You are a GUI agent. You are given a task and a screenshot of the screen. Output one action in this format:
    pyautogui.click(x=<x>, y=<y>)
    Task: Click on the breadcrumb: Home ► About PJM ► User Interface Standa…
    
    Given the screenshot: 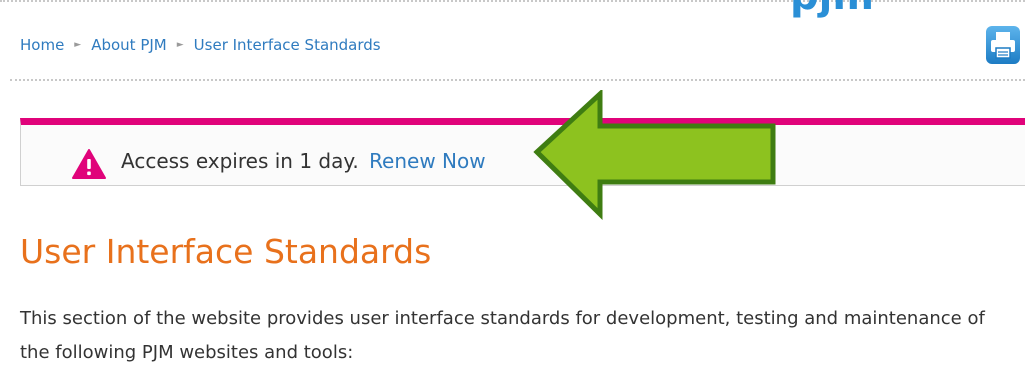 What is the action you would take?
    pyautogui.click(x=200, y=45)
    